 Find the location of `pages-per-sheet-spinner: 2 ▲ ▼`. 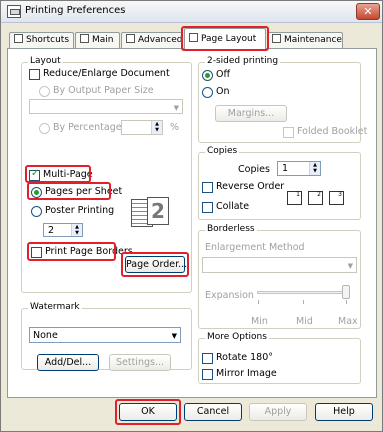

pages-per-sheet-spinner: 2 ▲ ▼ is located at coordinates (63, 230).